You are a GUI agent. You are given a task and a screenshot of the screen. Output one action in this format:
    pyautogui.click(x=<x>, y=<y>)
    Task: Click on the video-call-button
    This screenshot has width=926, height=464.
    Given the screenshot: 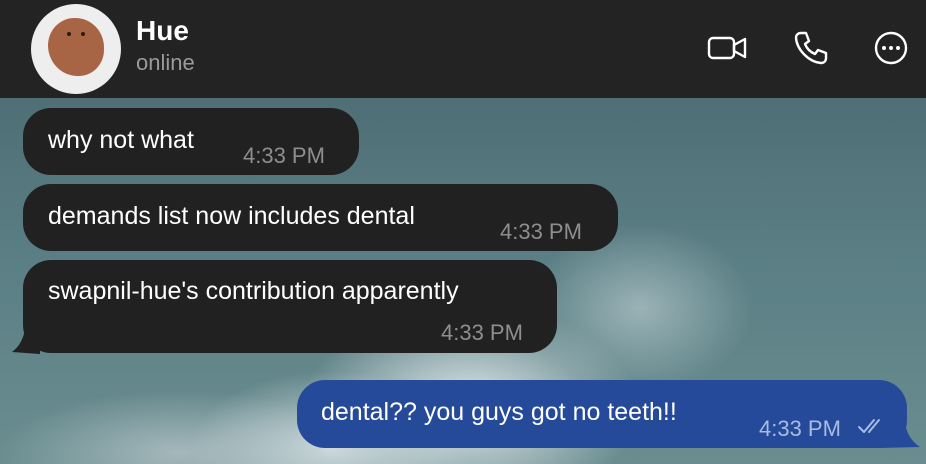 What is the action you would take?
    pyautogui.click(x=727, y=48)
    